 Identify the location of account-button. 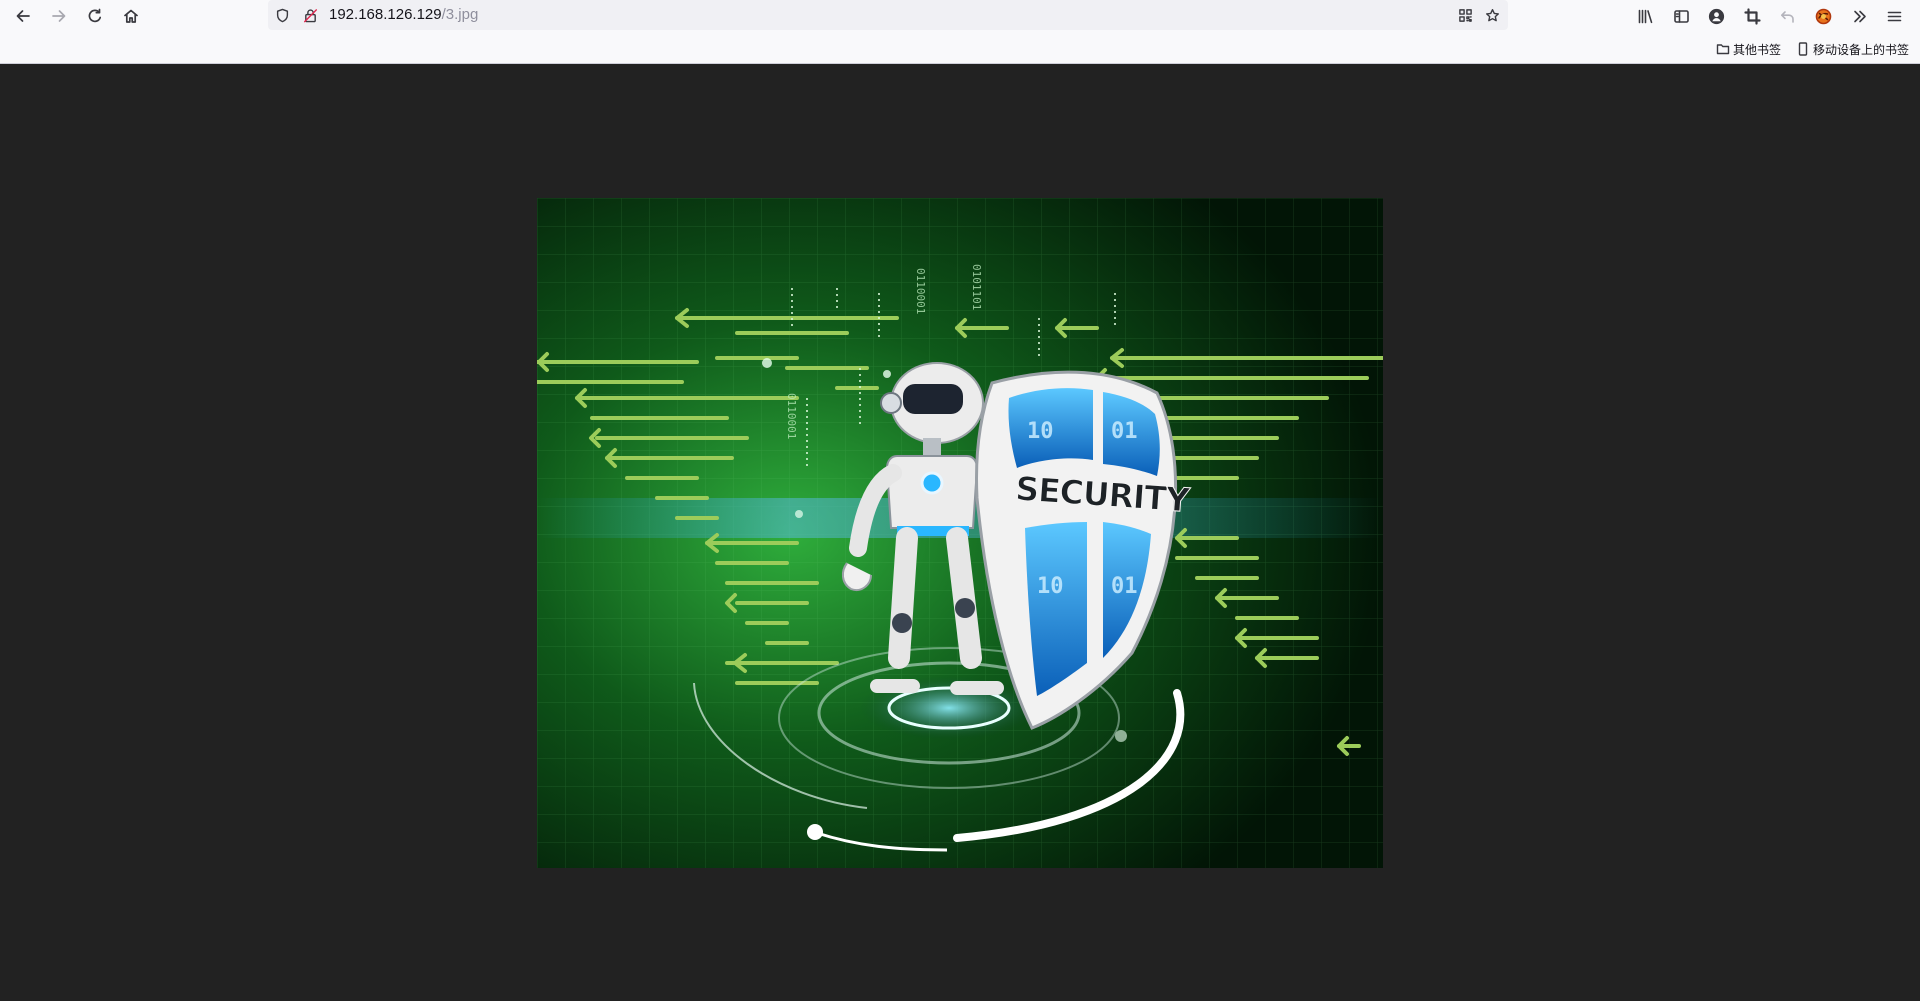
(1716, 16).